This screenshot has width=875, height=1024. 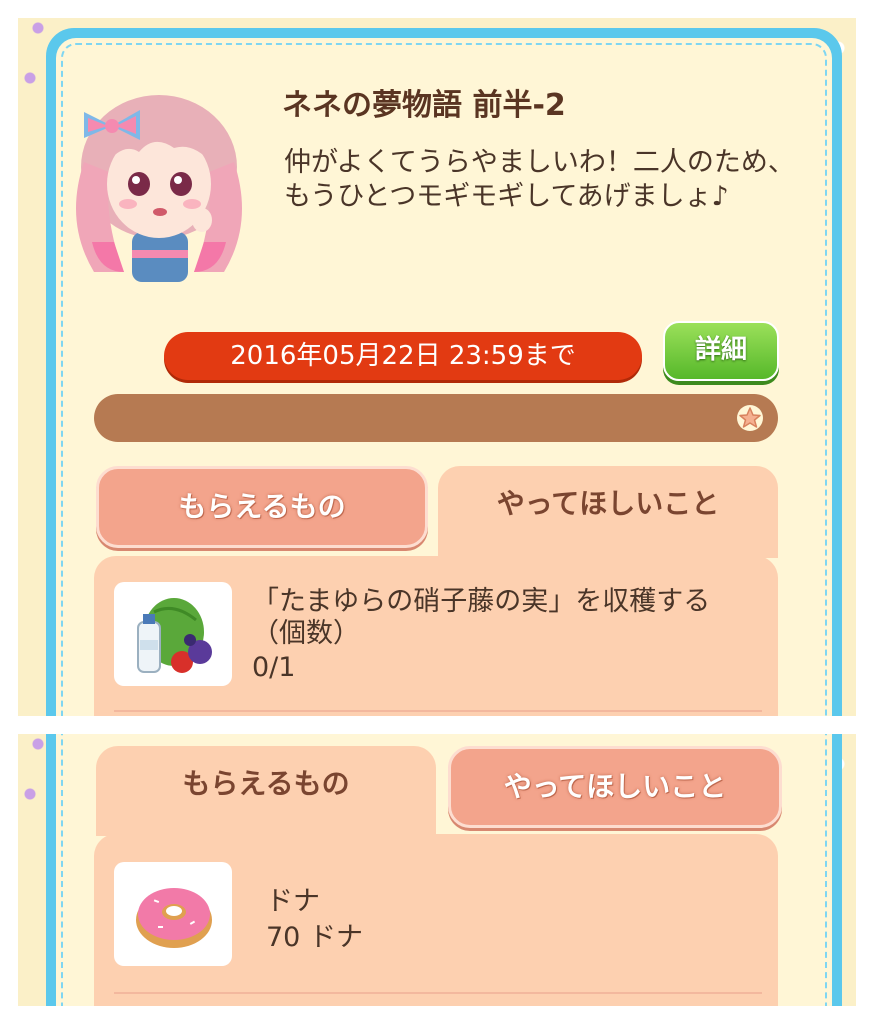 I want to click on mission-title: ネネの夢物語 前半-2, so click(x=424, y=105).